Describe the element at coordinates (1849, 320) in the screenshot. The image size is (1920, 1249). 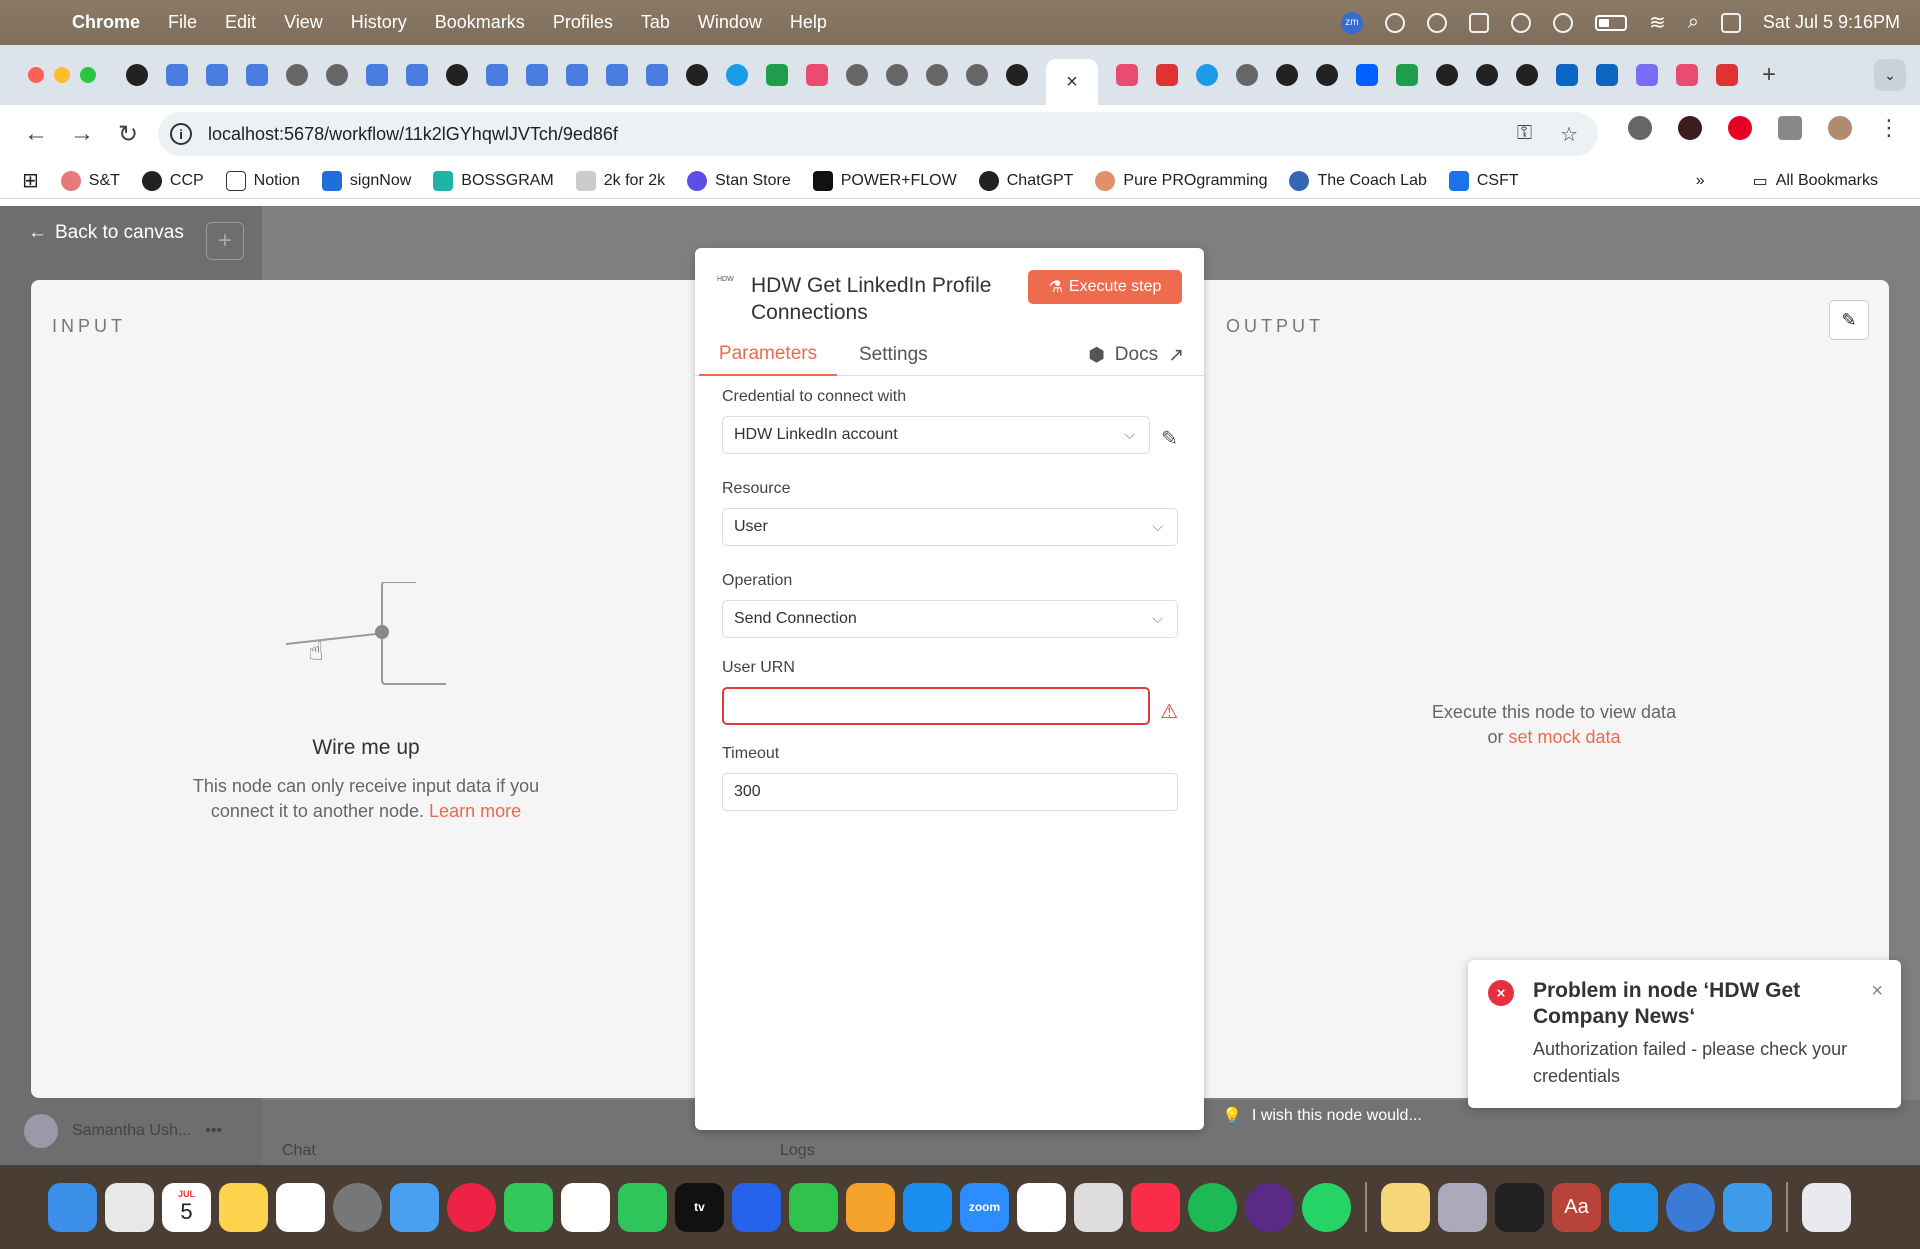
I see `edit-output-button: ✎` at that location.